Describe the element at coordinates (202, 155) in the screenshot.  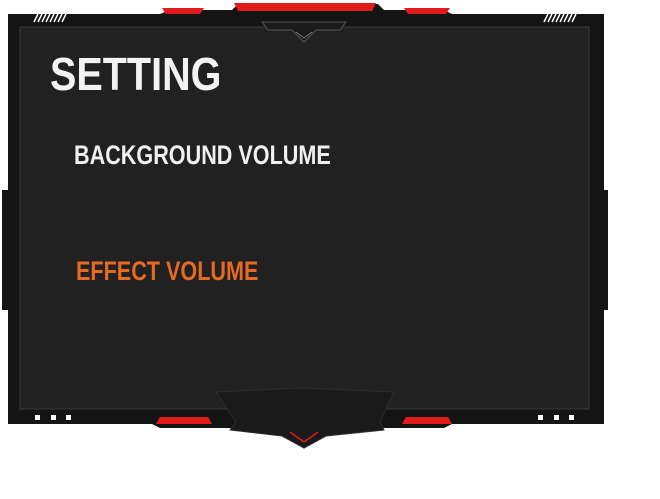
I see `background-volume-option: BACKGROUND VOLUME` at that location.